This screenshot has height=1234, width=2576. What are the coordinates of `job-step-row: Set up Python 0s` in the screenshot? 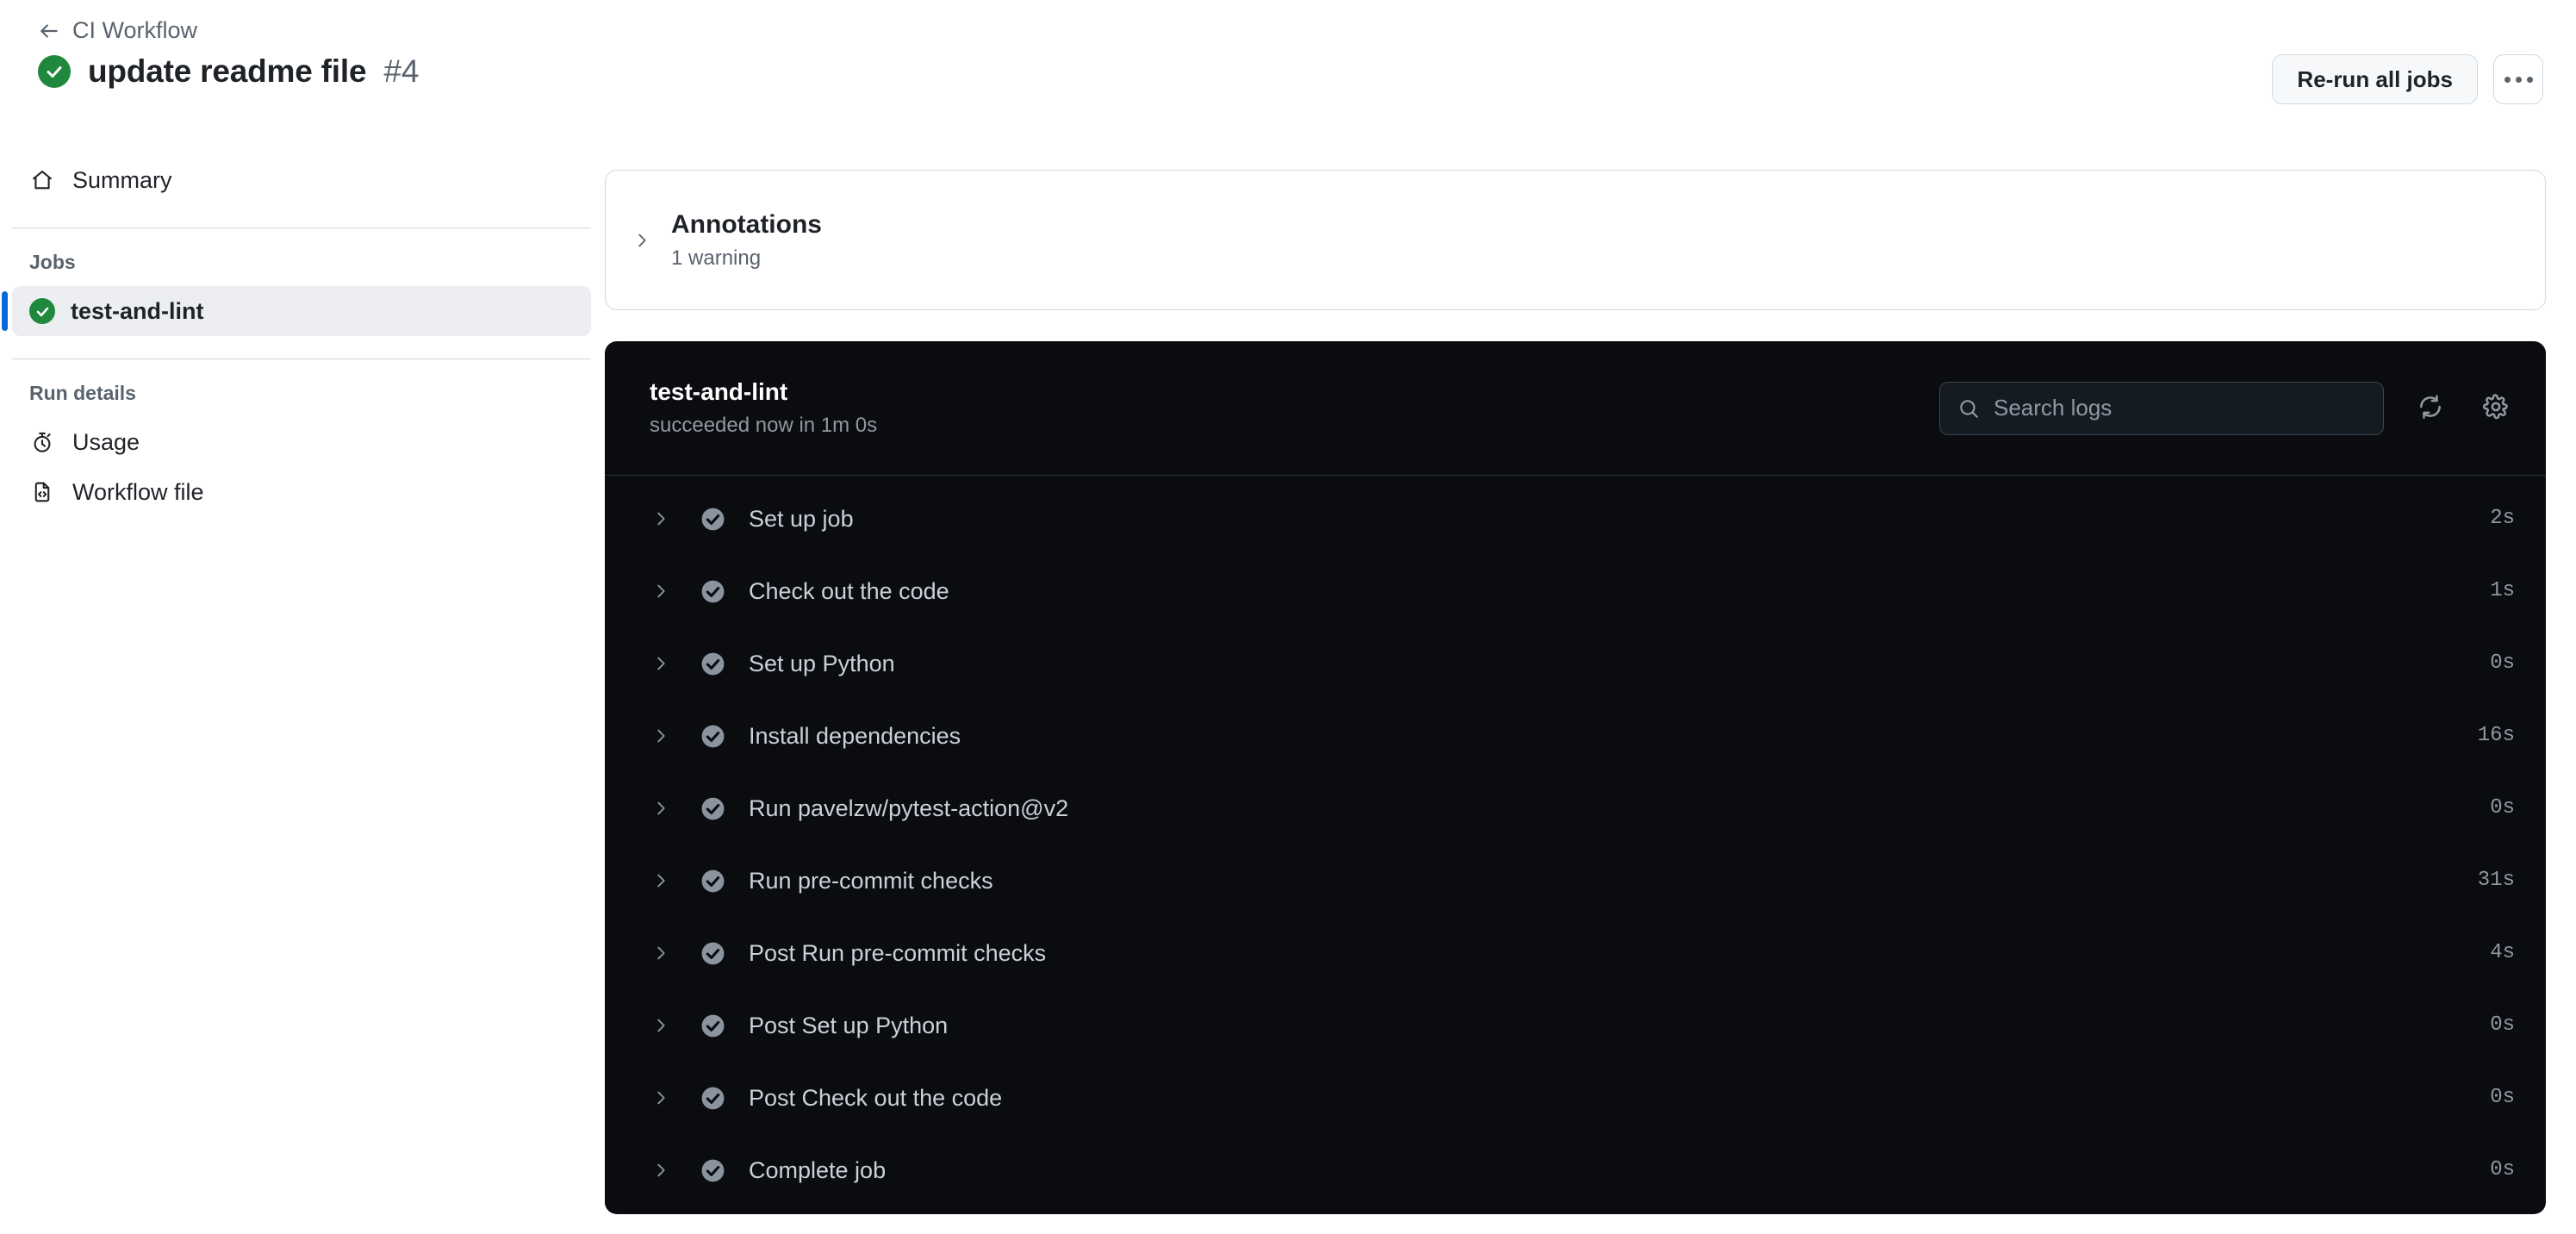 It's located at (1576, 663).